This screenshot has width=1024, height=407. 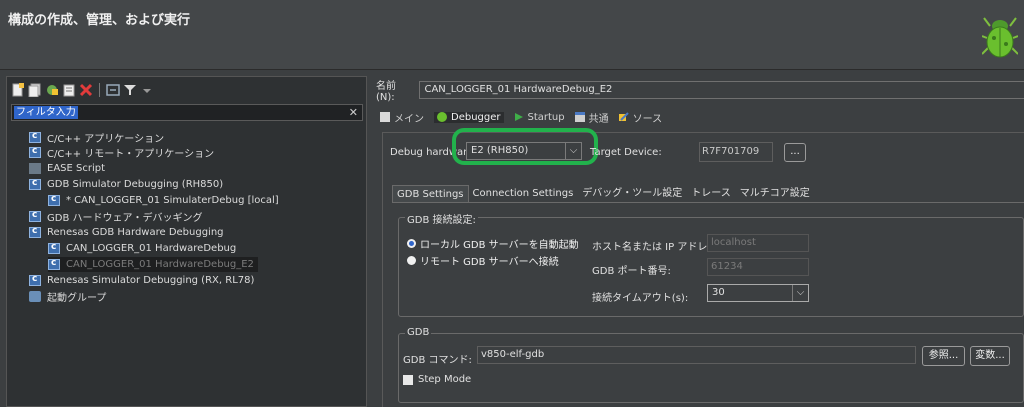 I want to click on toolbar-separator, so click(x=99, y=90).